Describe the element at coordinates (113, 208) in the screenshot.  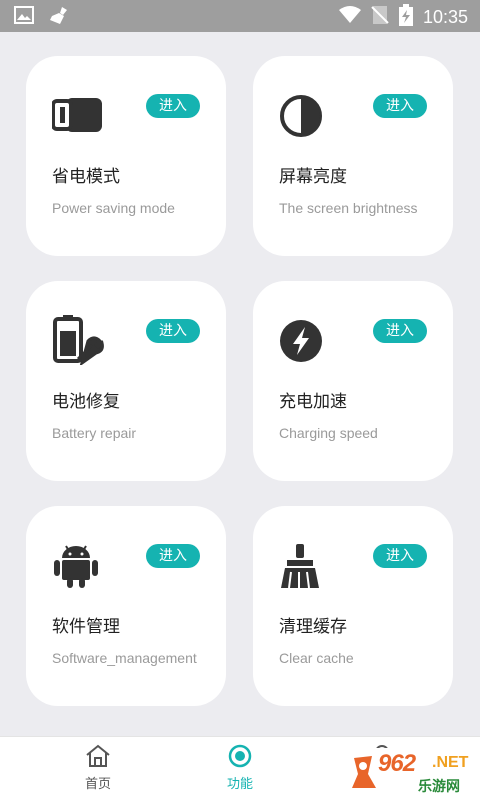
I see `card-subtitle: Power saving mode` at that location.